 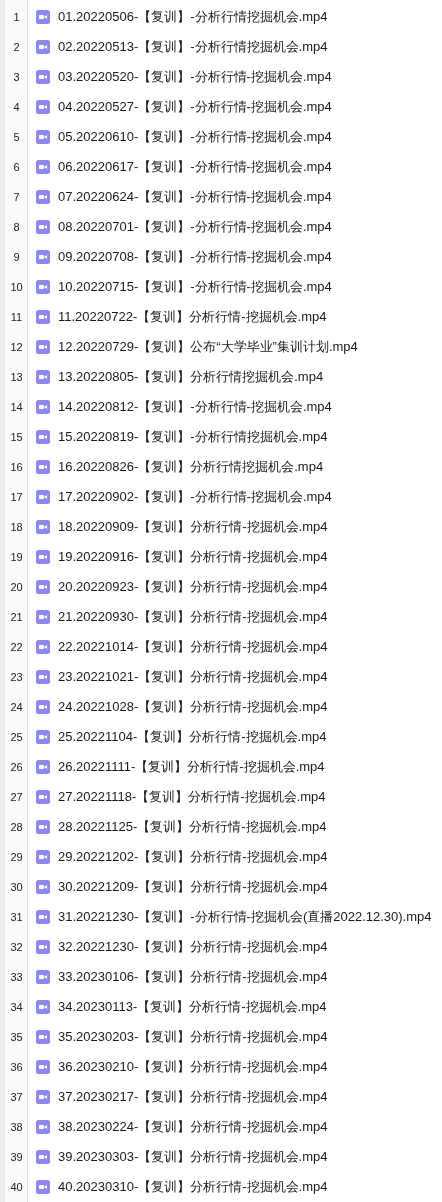 What do you see at coordinates (192, 317) in the screenshot?
I see `file-name: 11.20220722-【复训】分析行情-挖掘机会.mp4` at bounding box center [192, 317].